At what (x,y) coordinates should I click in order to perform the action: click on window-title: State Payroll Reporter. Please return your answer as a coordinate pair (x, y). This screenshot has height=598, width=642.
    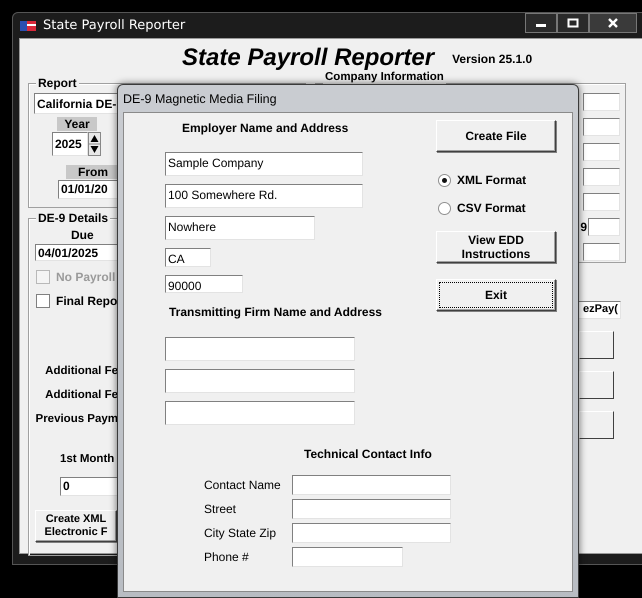
    Looking at the image, I should click on (114, 25).